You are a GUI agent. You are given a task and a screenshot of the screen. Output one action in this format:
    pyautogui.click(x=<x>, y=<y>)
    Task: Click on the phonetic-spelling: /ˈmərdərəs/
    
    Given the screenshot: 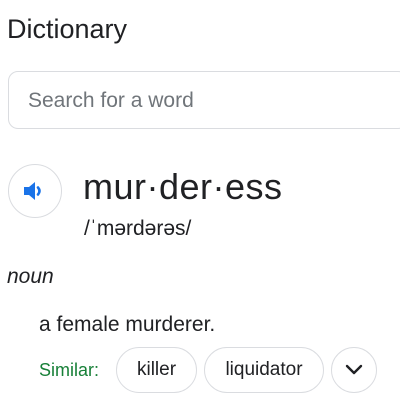 What is the action you would take?
    pyautogui.click(x=138, y=228)
    